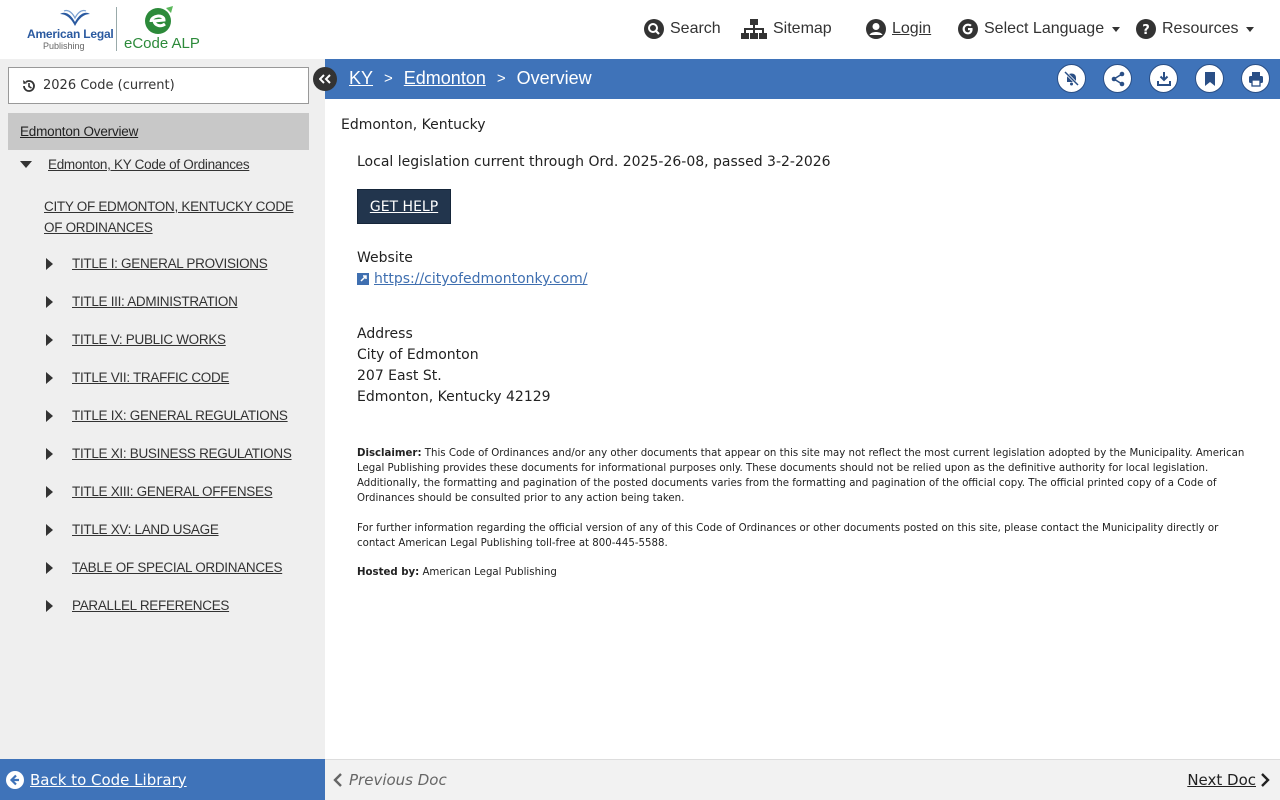 The image size is (1280, 800). I want to click on address-line: Edmonton, Kentucky 42129, so click(454, 397).